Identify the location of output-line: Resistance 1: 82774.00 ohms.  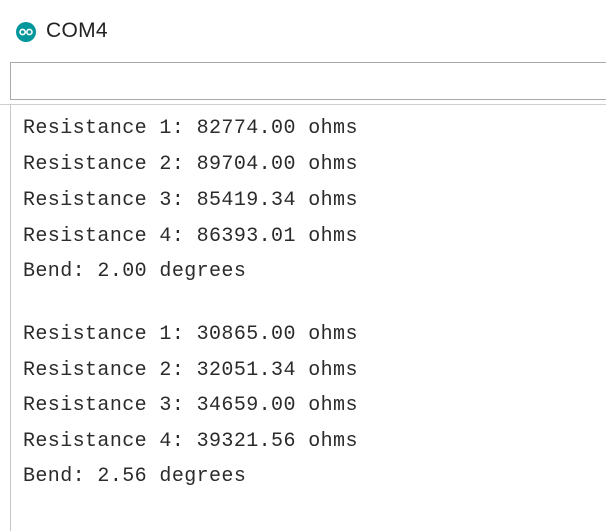
(190, 128).